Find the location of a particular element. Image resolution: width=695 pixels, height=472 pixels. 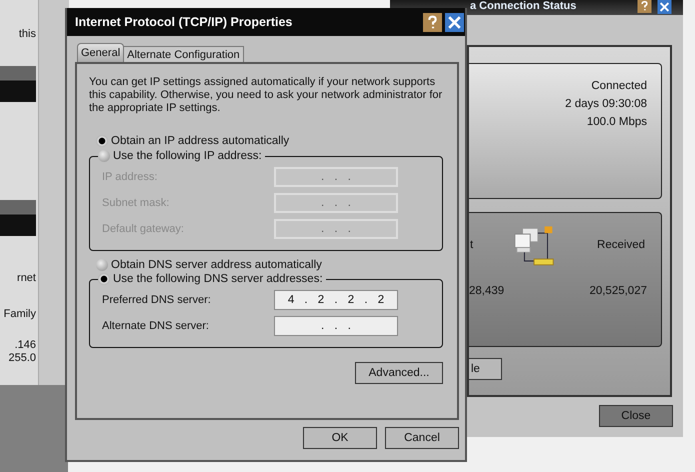

speed-value: 100.0 Mbps is located at coordinates (616, 122).